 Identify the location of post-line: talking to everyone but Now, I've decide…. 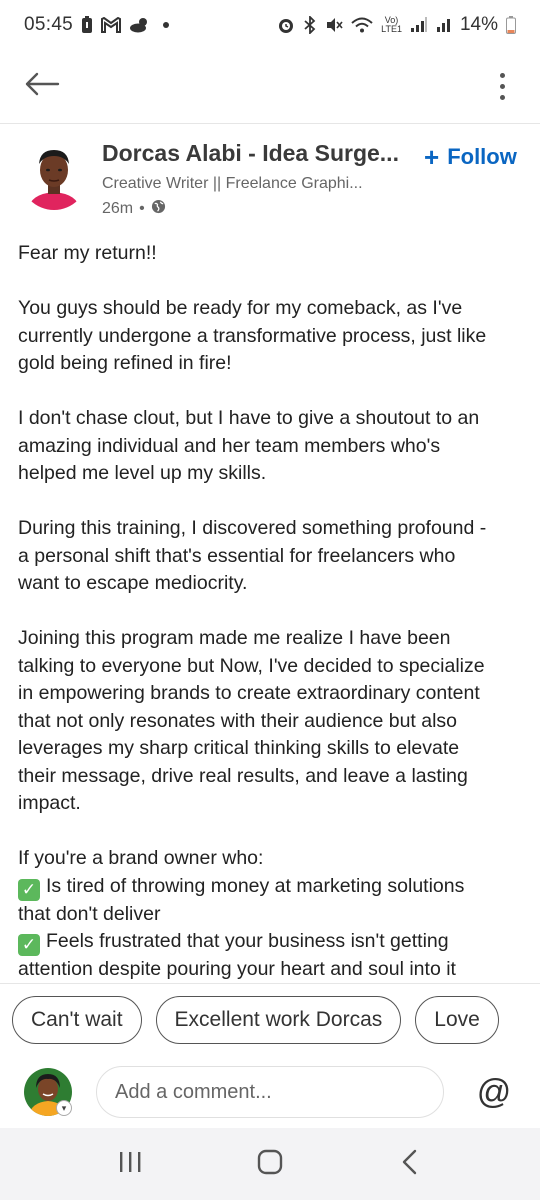
(251, 665).